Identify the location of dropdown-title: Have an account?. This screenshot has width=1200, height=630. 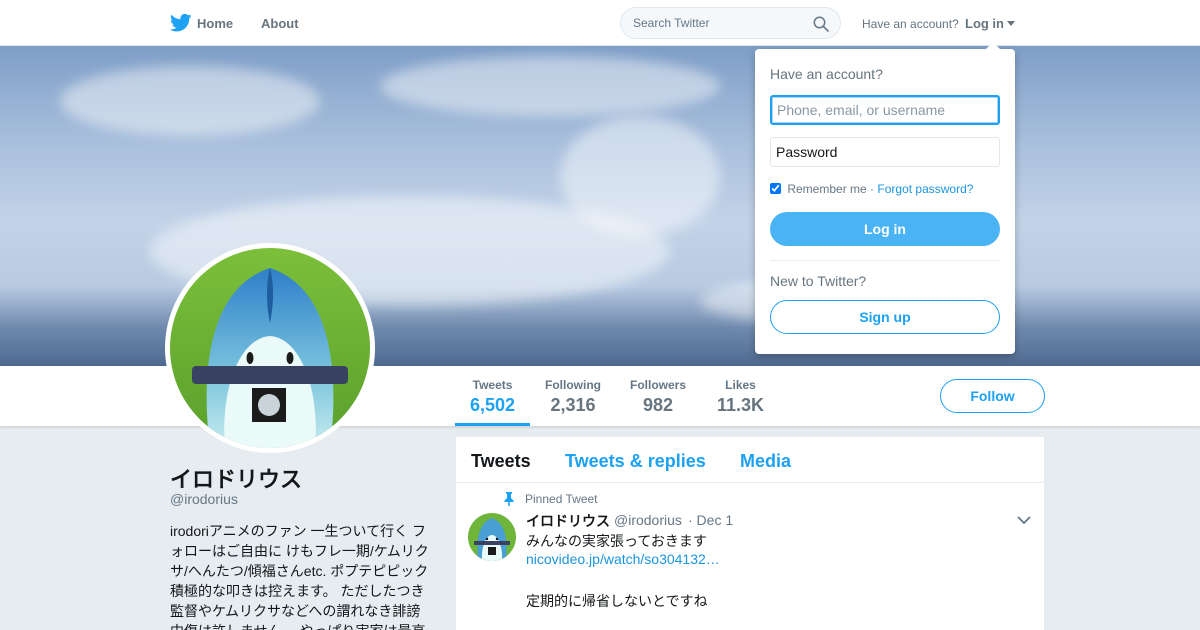
(826, 74).